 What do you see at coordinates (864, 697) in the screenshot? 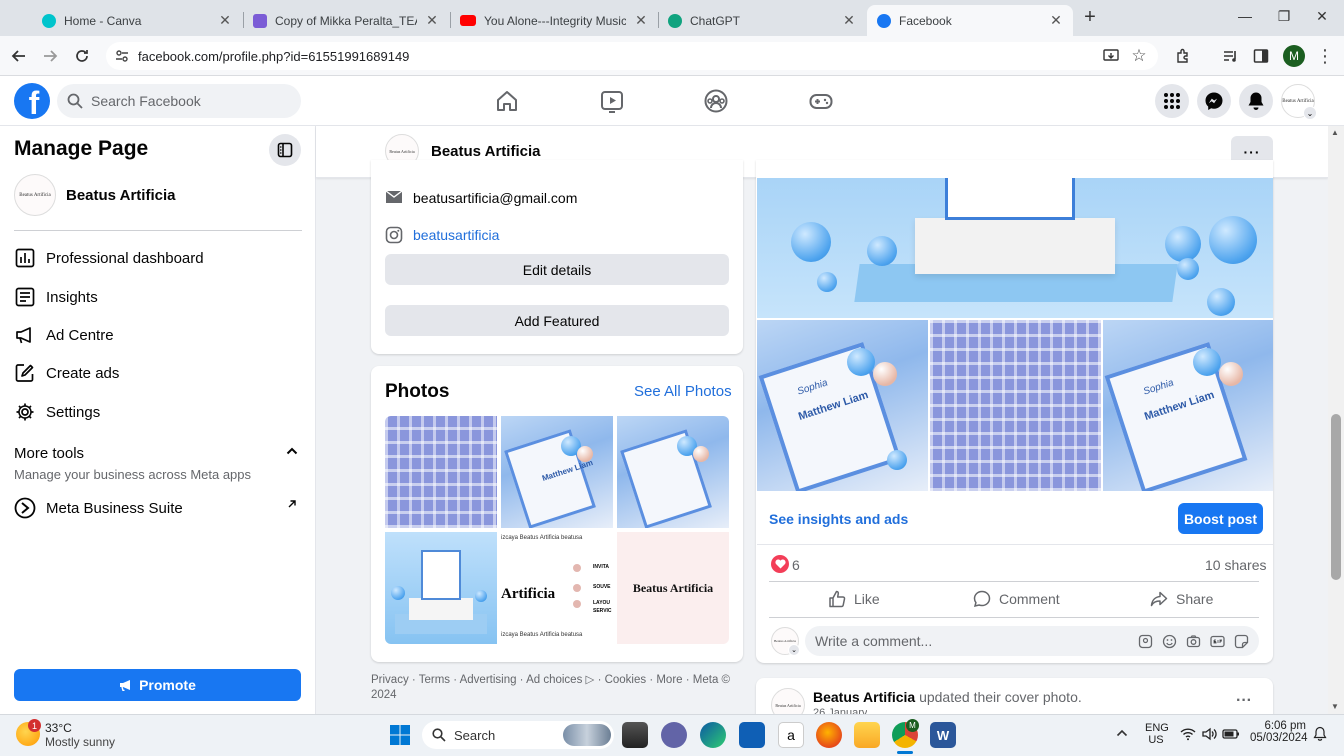
I see `next-post-author: Beatus Artificia` at bounding box center [864, 697].